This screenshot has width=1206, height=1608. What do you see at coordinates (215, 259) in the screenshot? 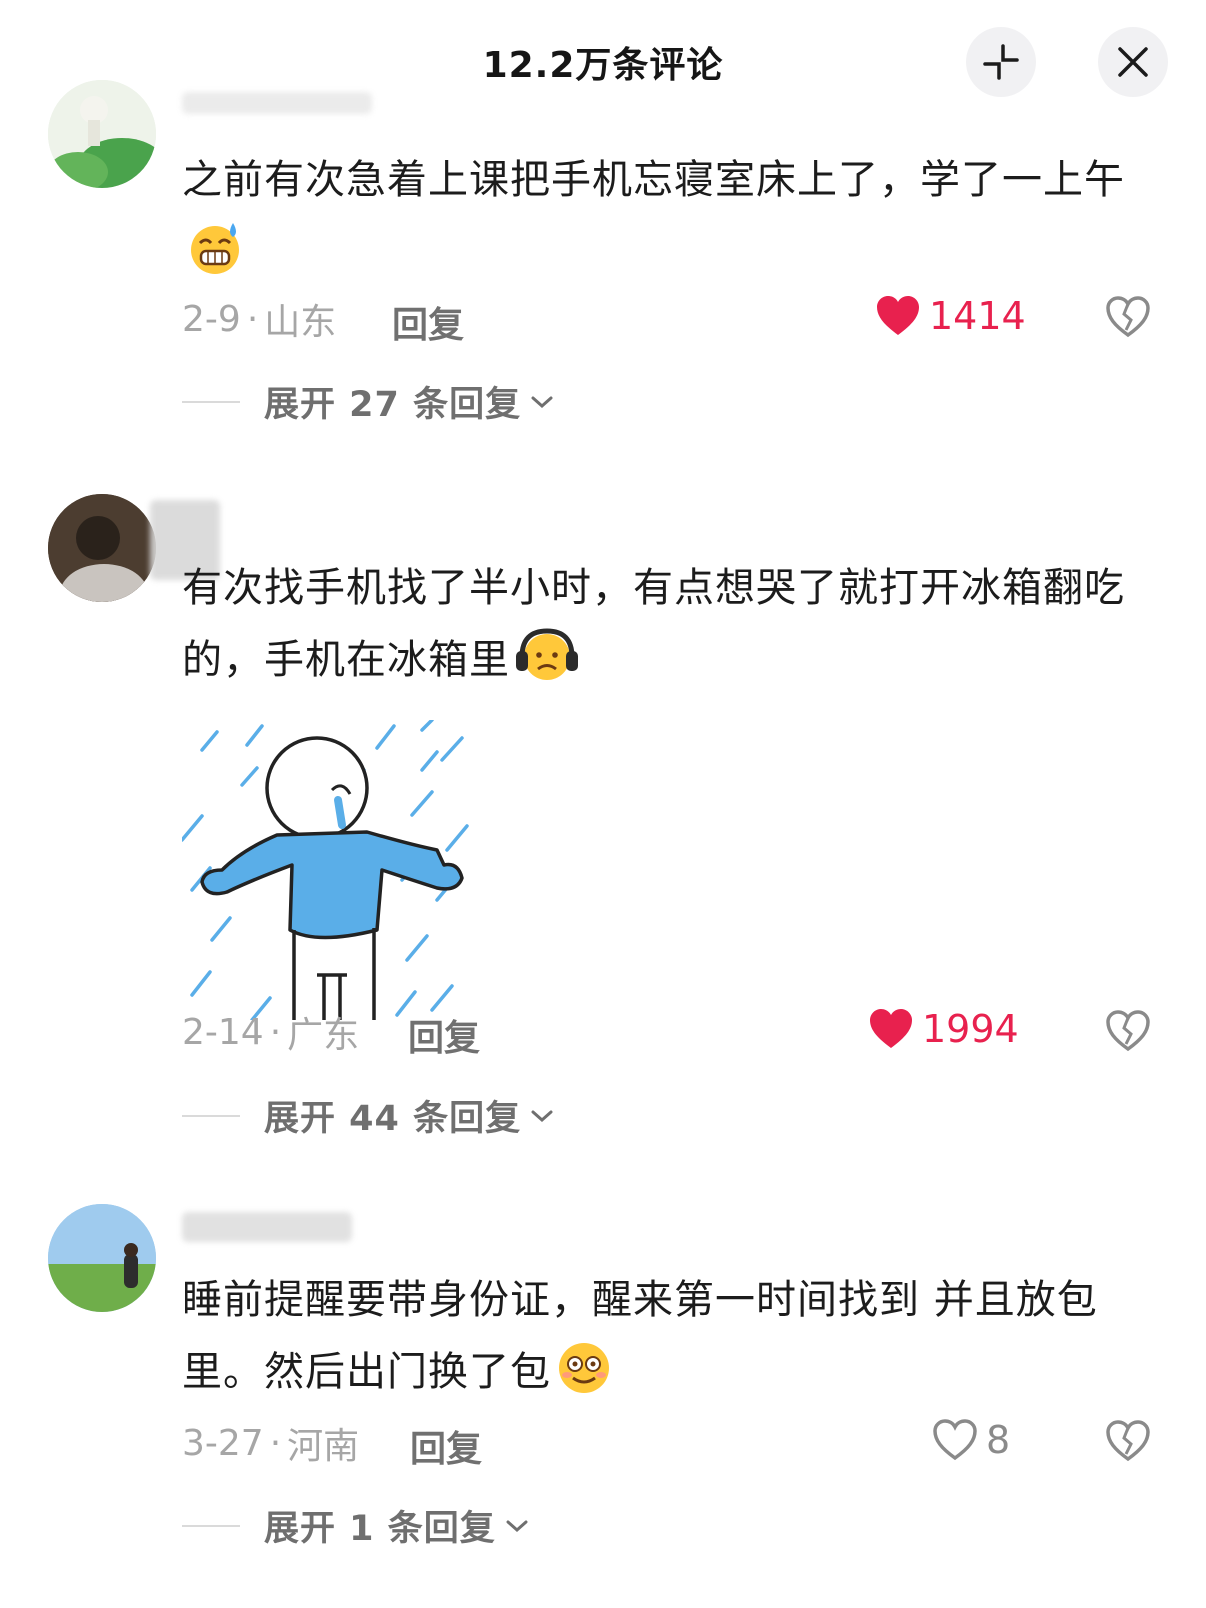
I see `grinning-sweat-emoji` at bounding box center [215, 259].